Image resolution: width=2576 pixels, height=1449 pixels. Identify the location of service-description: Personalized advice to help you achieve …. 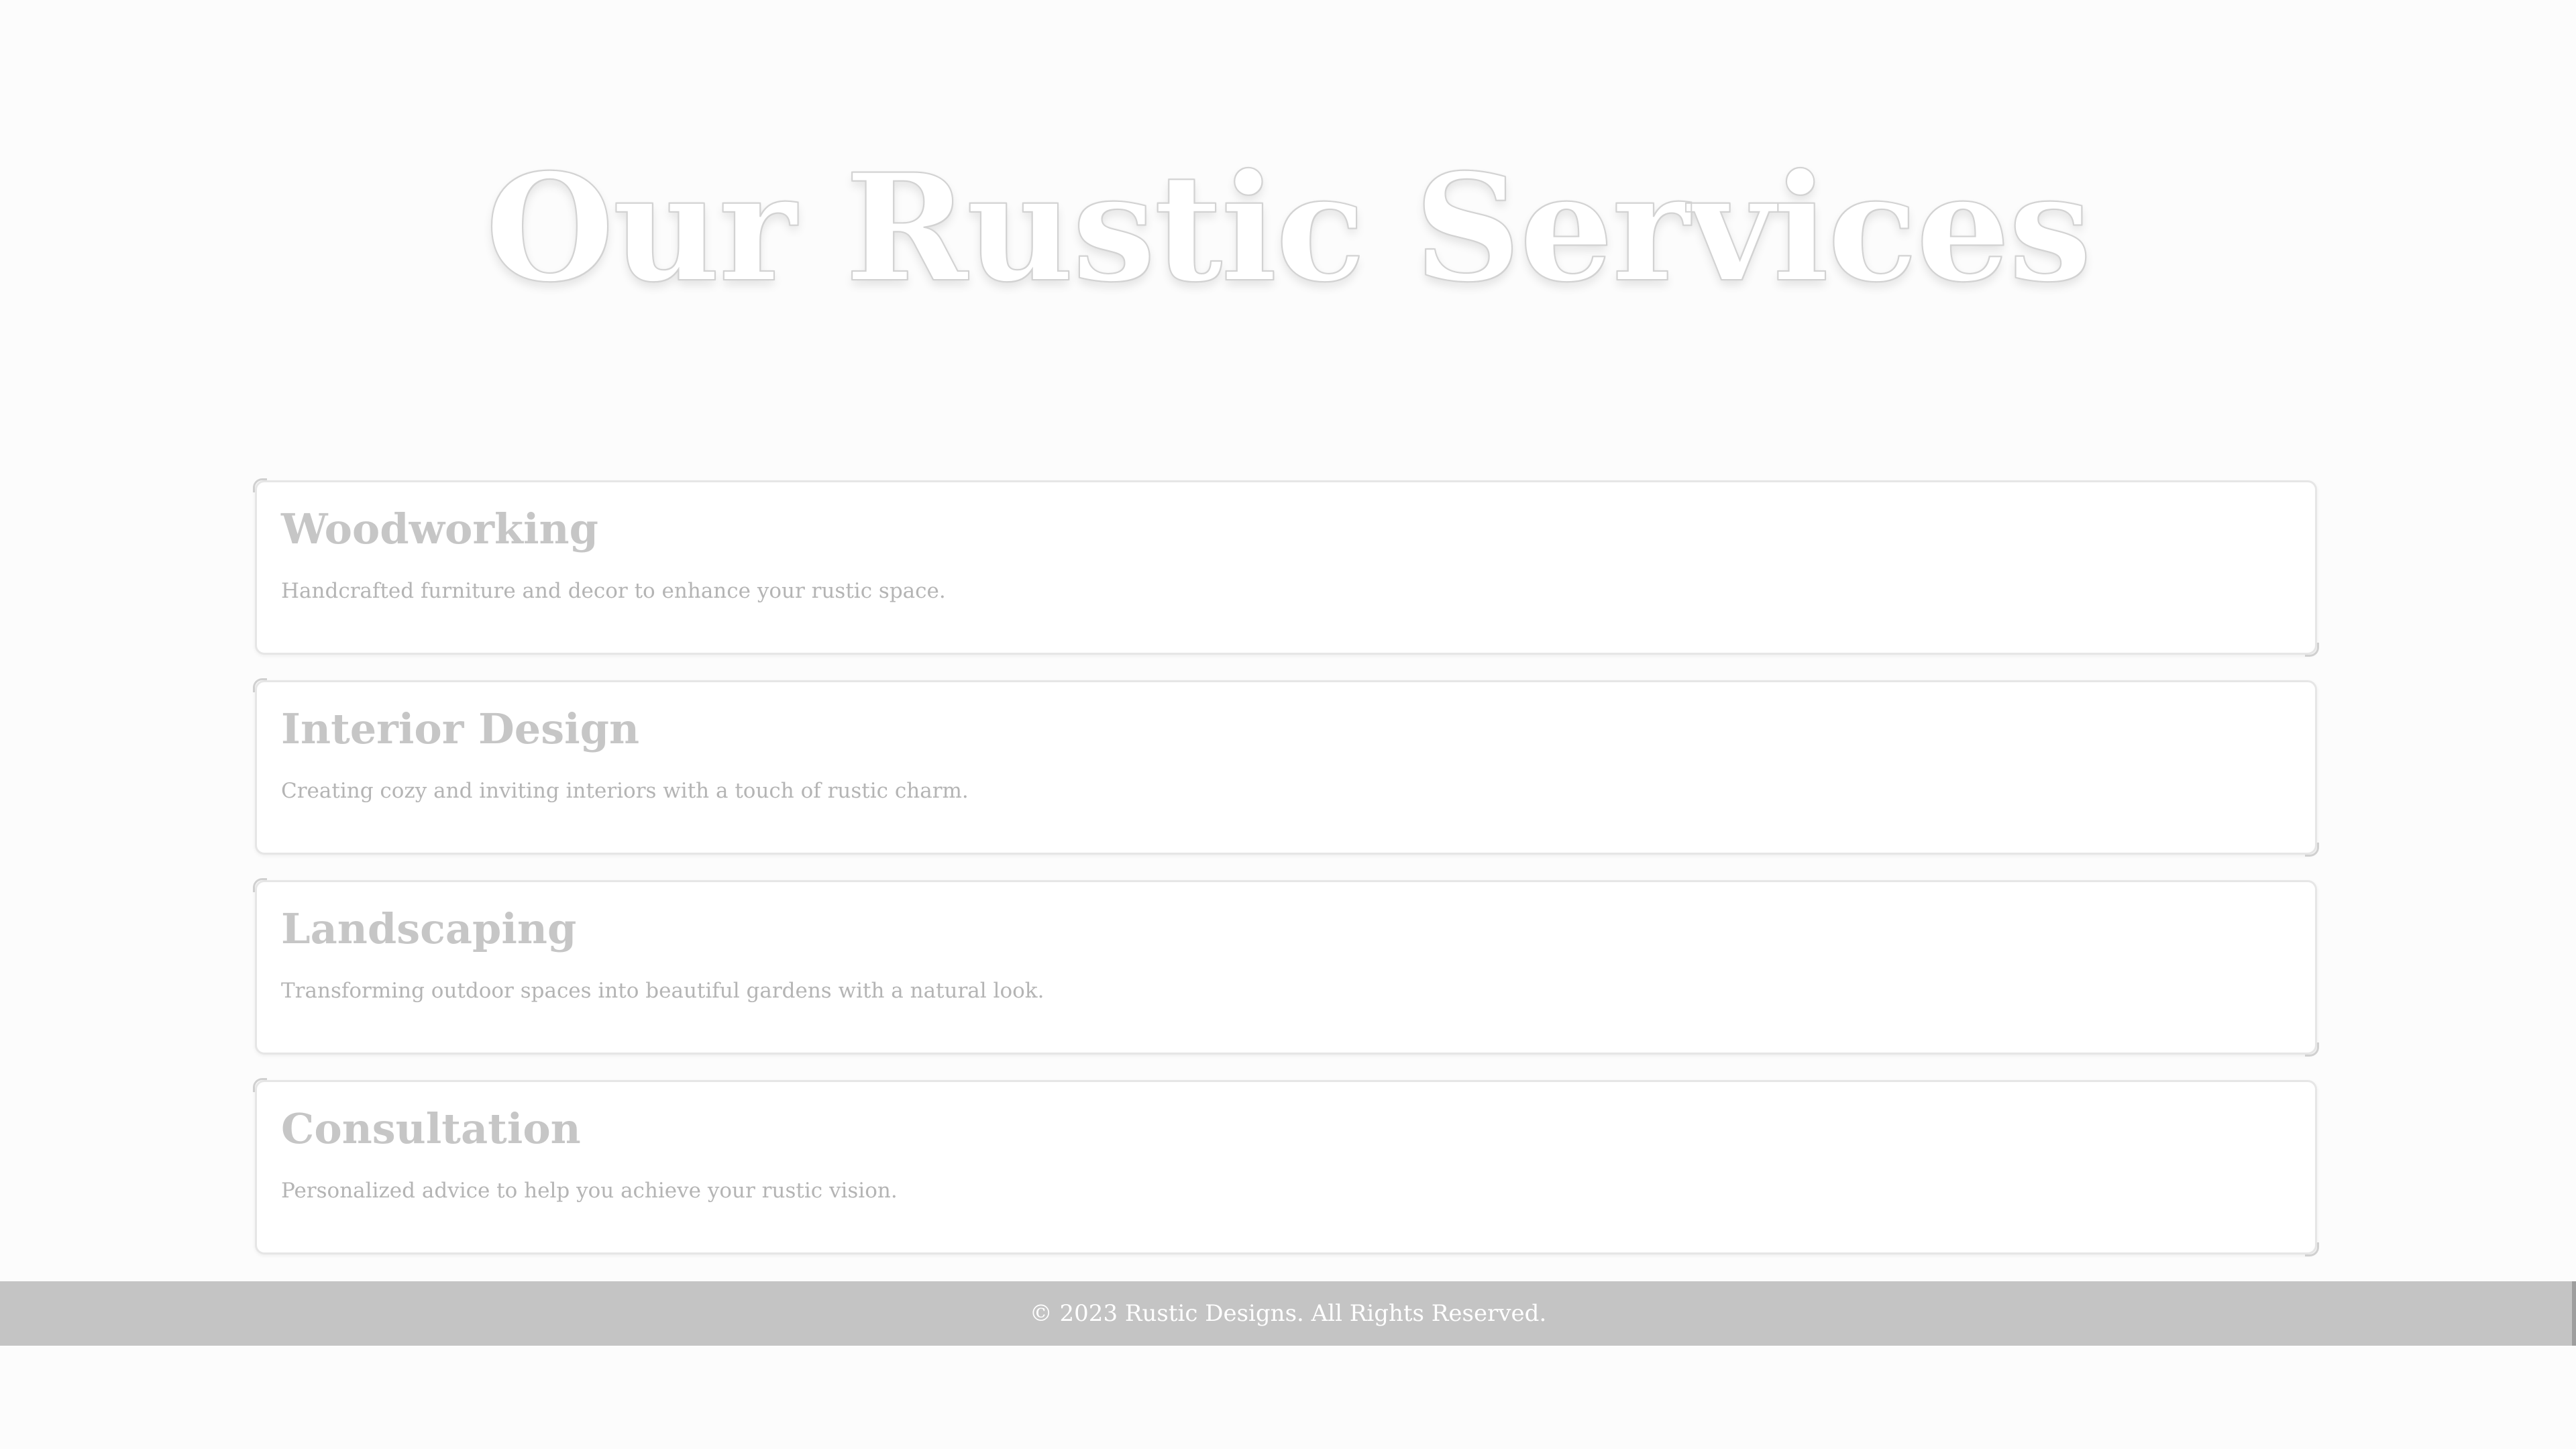
(589, 1191).